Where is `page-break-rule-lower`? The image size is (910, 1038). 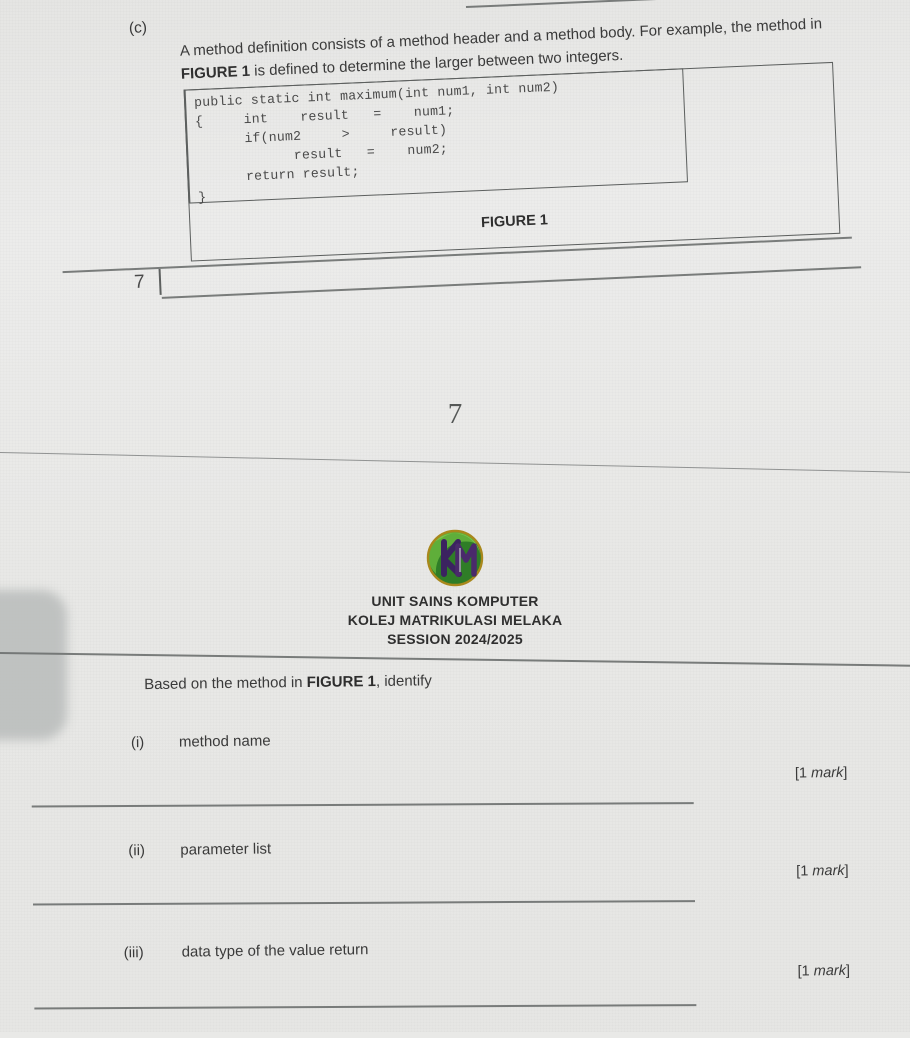
page-break-rule-lower is located at coordinates (511, 282).